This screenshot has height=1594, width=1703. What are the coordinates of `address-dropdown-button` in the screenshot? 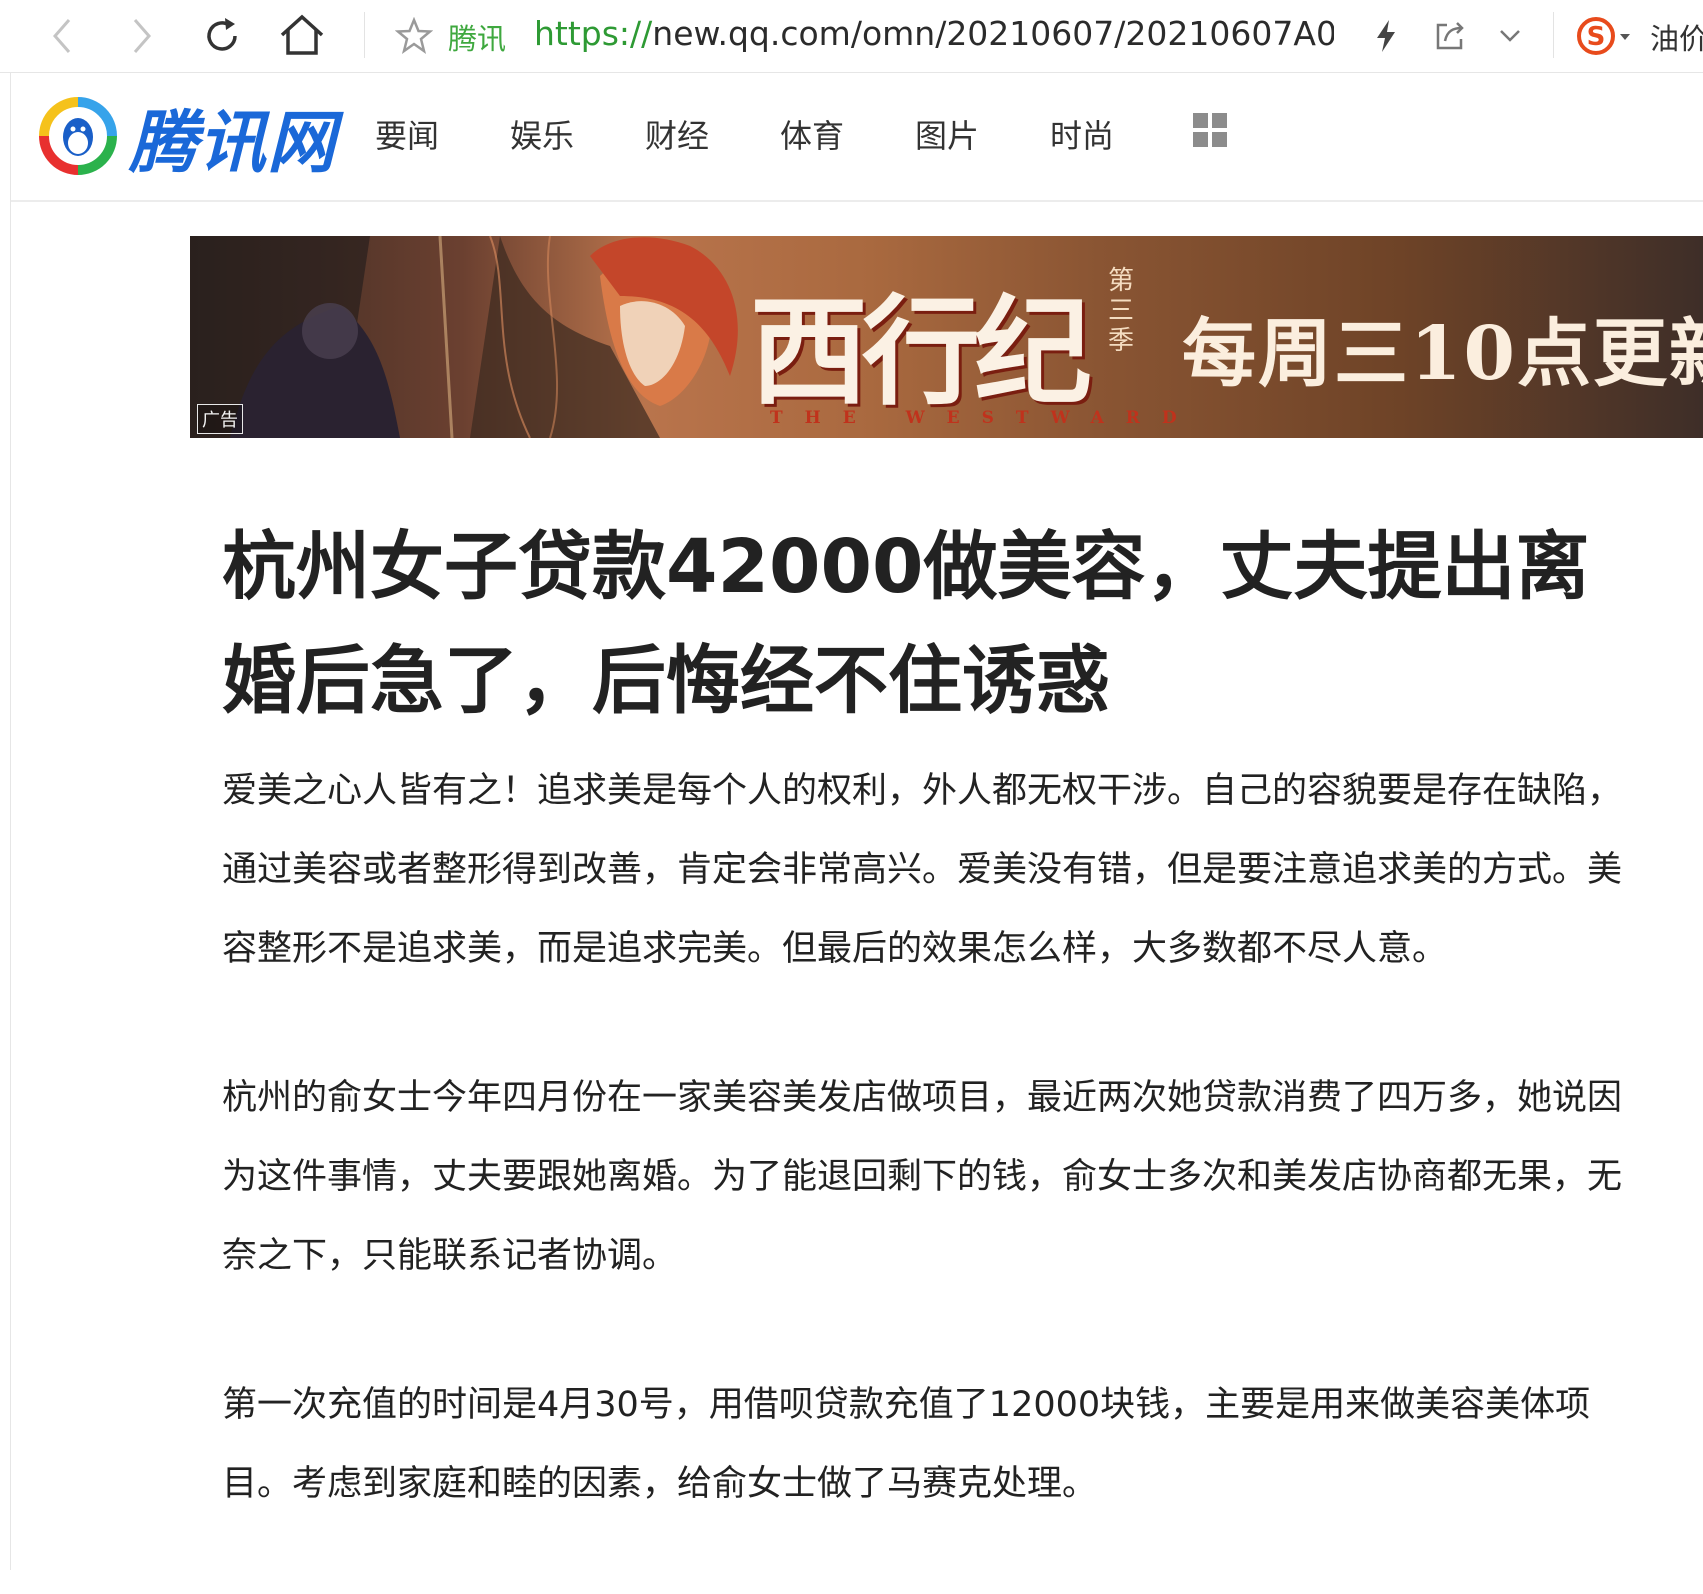 It's located at (1510, 36).